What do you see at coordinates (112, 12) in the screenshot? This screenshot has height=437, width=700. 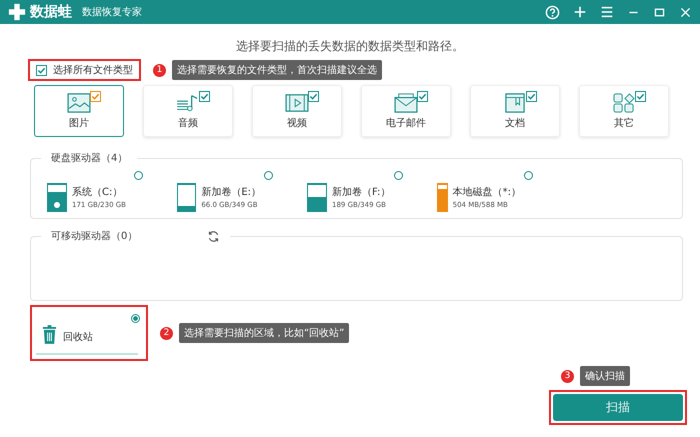 I see `app-subtitle: 数据恢复专家` at bounding box center [112, 12].